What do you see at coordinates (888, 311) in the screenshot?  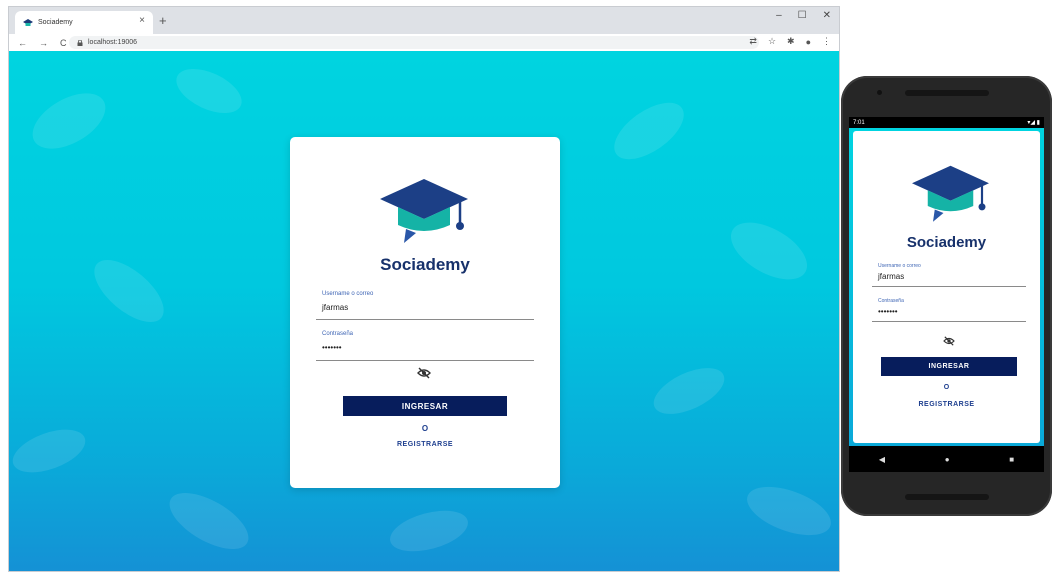 I see `phone-password-input: •••••••` at bounding box center [888, 311].